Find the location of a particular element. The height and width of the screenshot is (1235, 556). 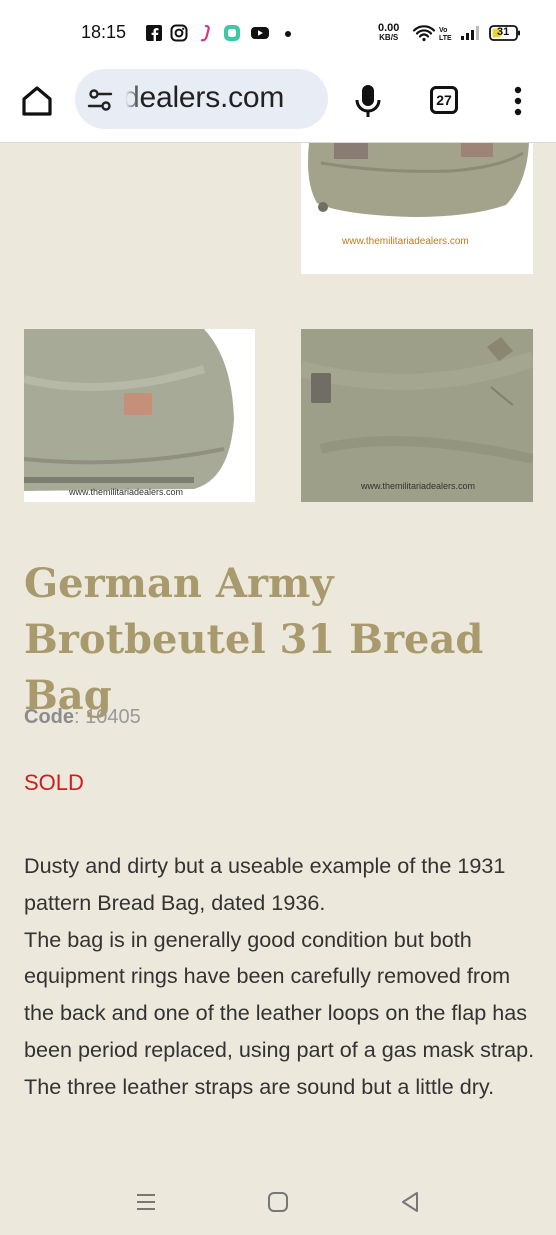

system-nav-bar is located at coordinates (278, 1202).